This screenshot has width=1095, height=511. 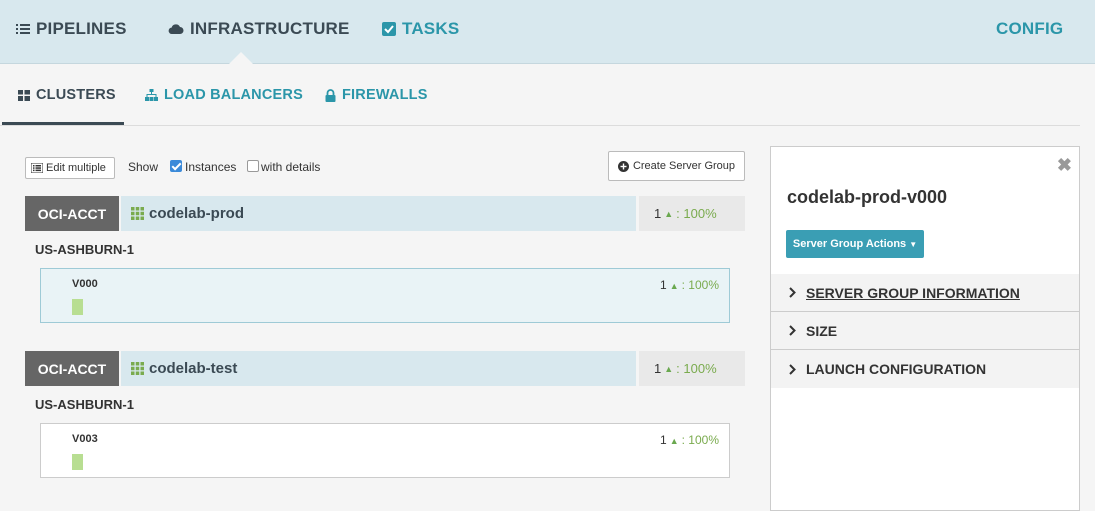 I want to click on cluster-name: codelab-test, so click(x=378, y=368).